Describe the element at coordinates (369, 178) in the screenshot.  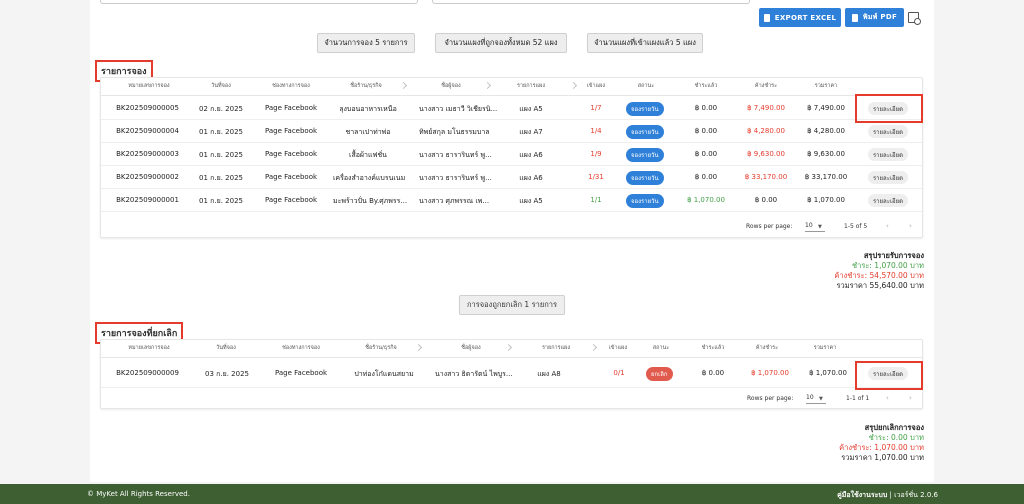
I see `shop-cell: เครื่องสำอางค์แบรนเนม` at that location.